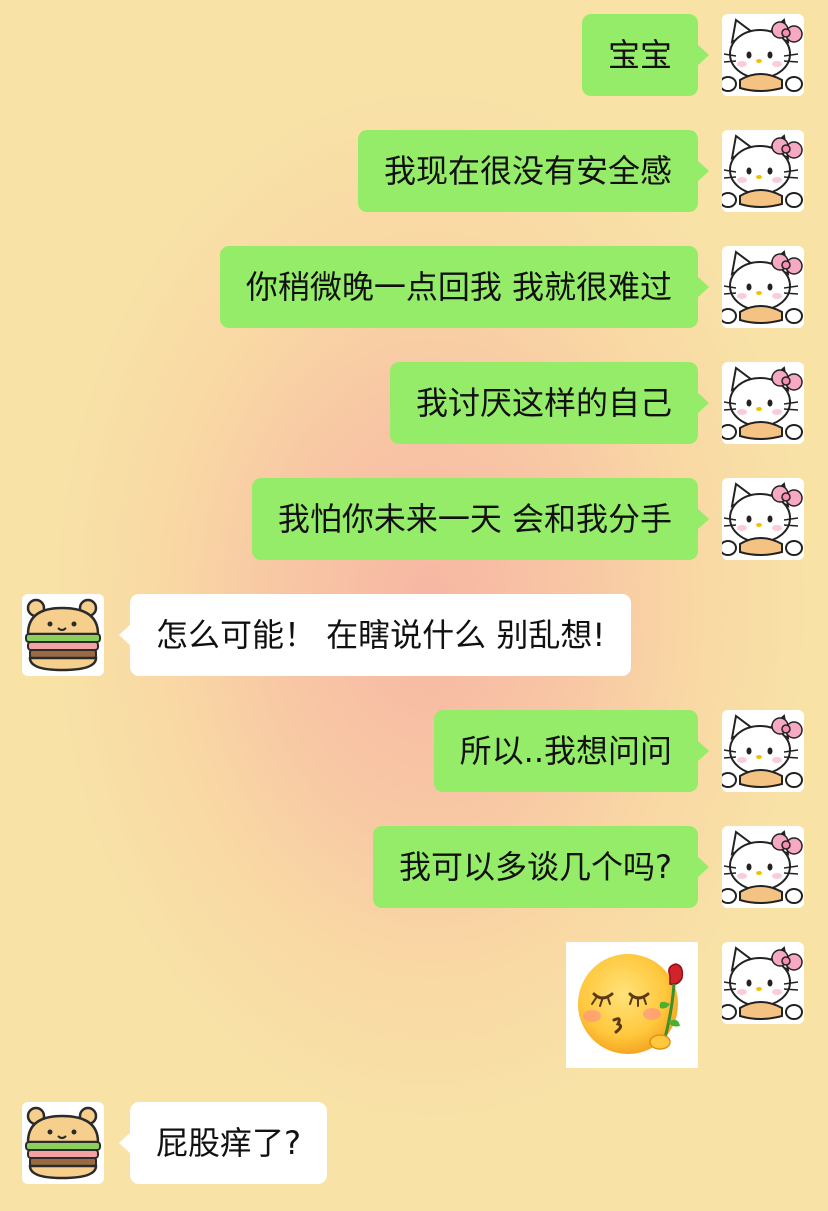 The width and height of the screenshot is (828, 1211). Describe the element at coordinates (632, 1005) in the screenshot. I see `kissing-face-with-rose-emoji` at that location.